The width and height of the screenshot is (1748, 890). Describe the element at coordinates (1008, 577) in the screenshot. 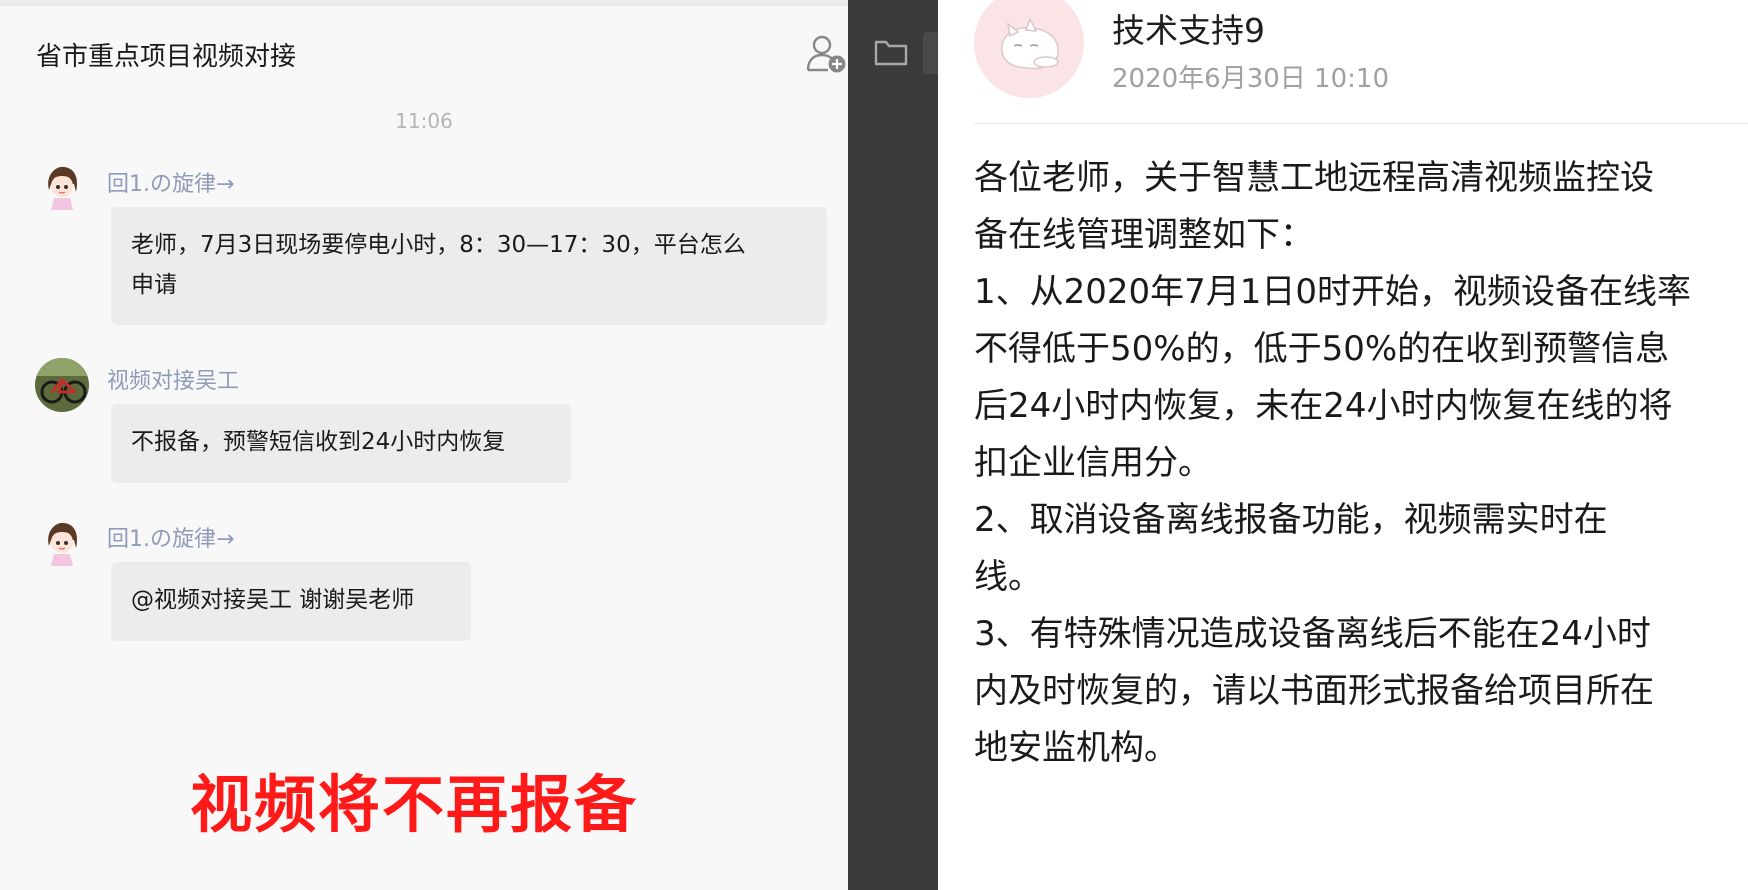

I see `notice-line: 线。` at that location.